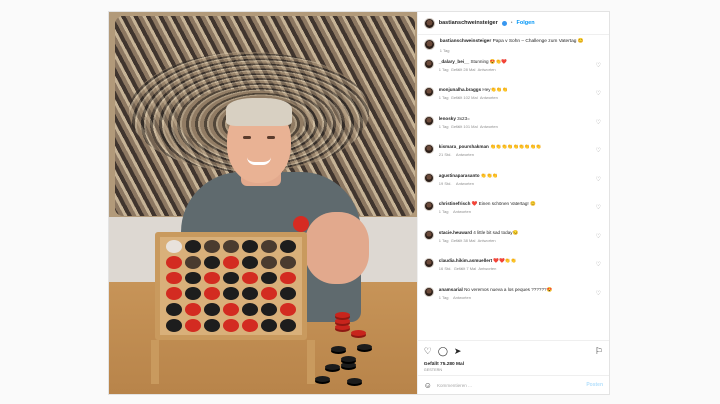 This screenshot has width=720, height=404. What do you see at coordinates (526, 23) in the screenshot?
I see `follow-button: Folgen` at bounding box center [526, 23].